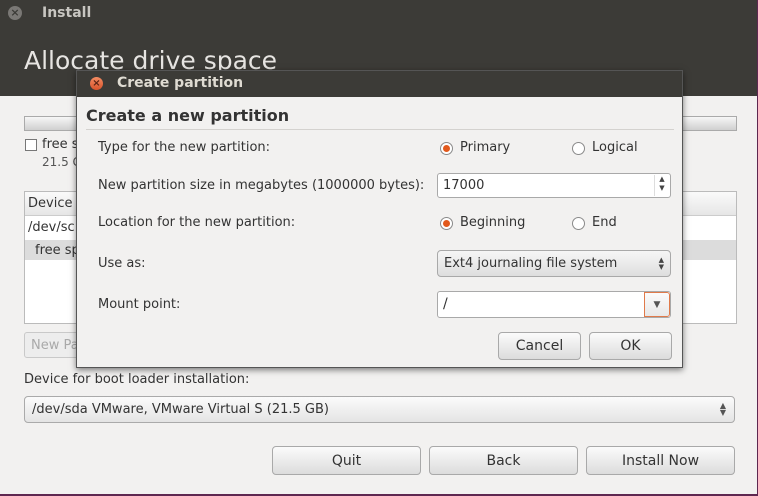 This screenshot has width=758, height=496. I want to click on mount-point-value: /, so click(445, 304).